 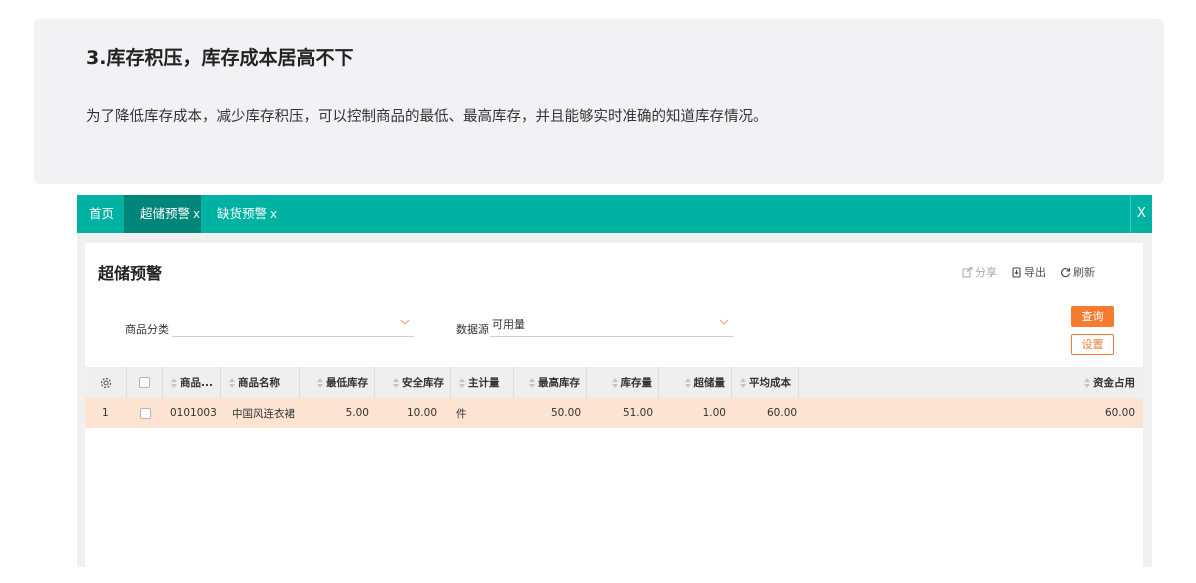 I want to click on col-stock: 库存量, so click(x=623, y=382).